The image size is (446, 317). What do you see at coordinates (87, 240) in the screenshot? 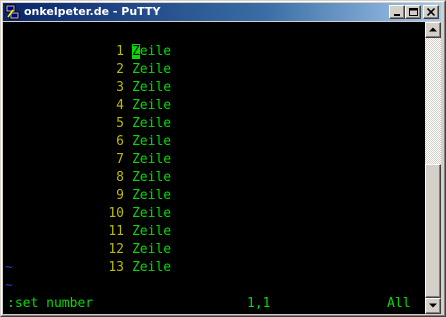
I see `line-12: 12 Zeile` at bounding box center [87, 240].